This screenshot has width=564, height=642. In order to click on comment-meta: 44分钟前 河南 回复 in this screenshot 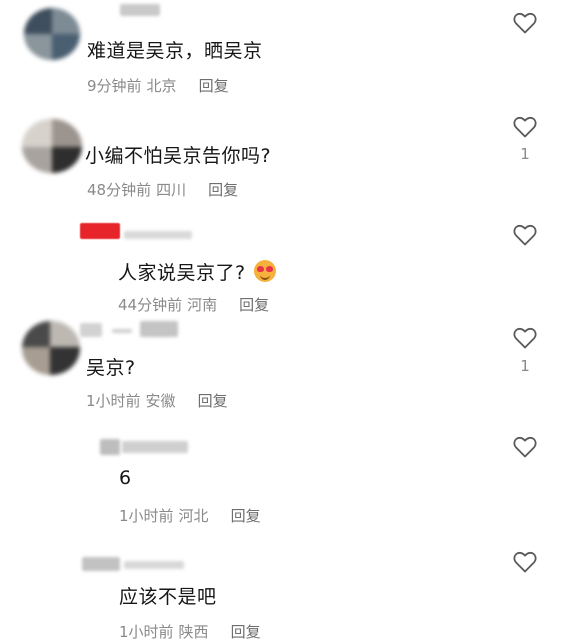, I will do `click(193, 304)`.